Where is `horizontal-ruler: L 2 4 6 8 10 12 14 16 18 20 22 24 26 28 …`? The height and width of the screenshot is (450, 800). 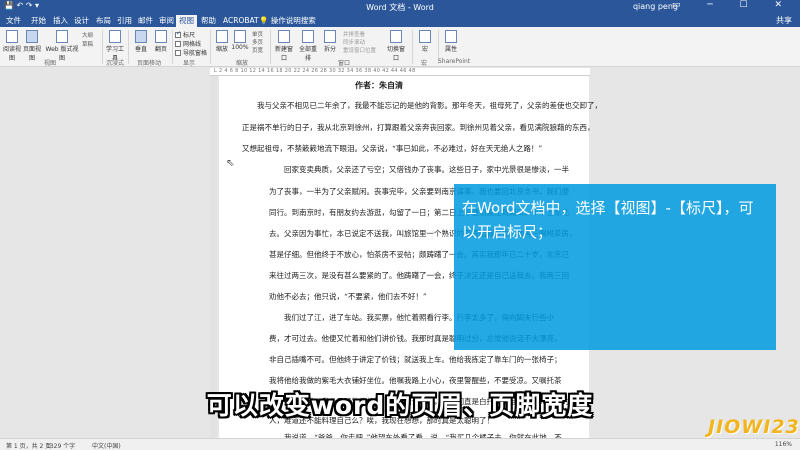
horizontal-ruler: L 2 4 6 8 10 12 14 16 18 20 22 24 26 28 … is located at coordinates (400, 72).